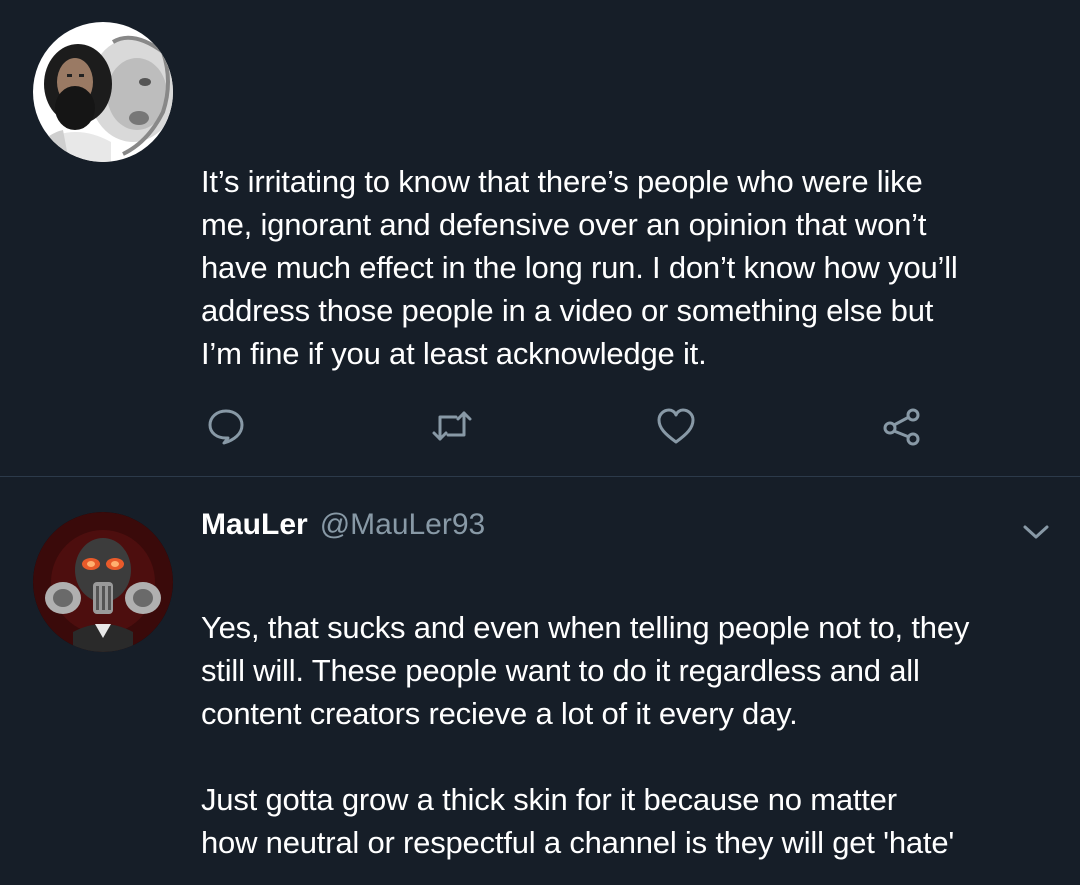  What do you see at coordinates (403, 525) in the screenshot?
I see `handle: @MauLer93` at bounding box center [403, 525].